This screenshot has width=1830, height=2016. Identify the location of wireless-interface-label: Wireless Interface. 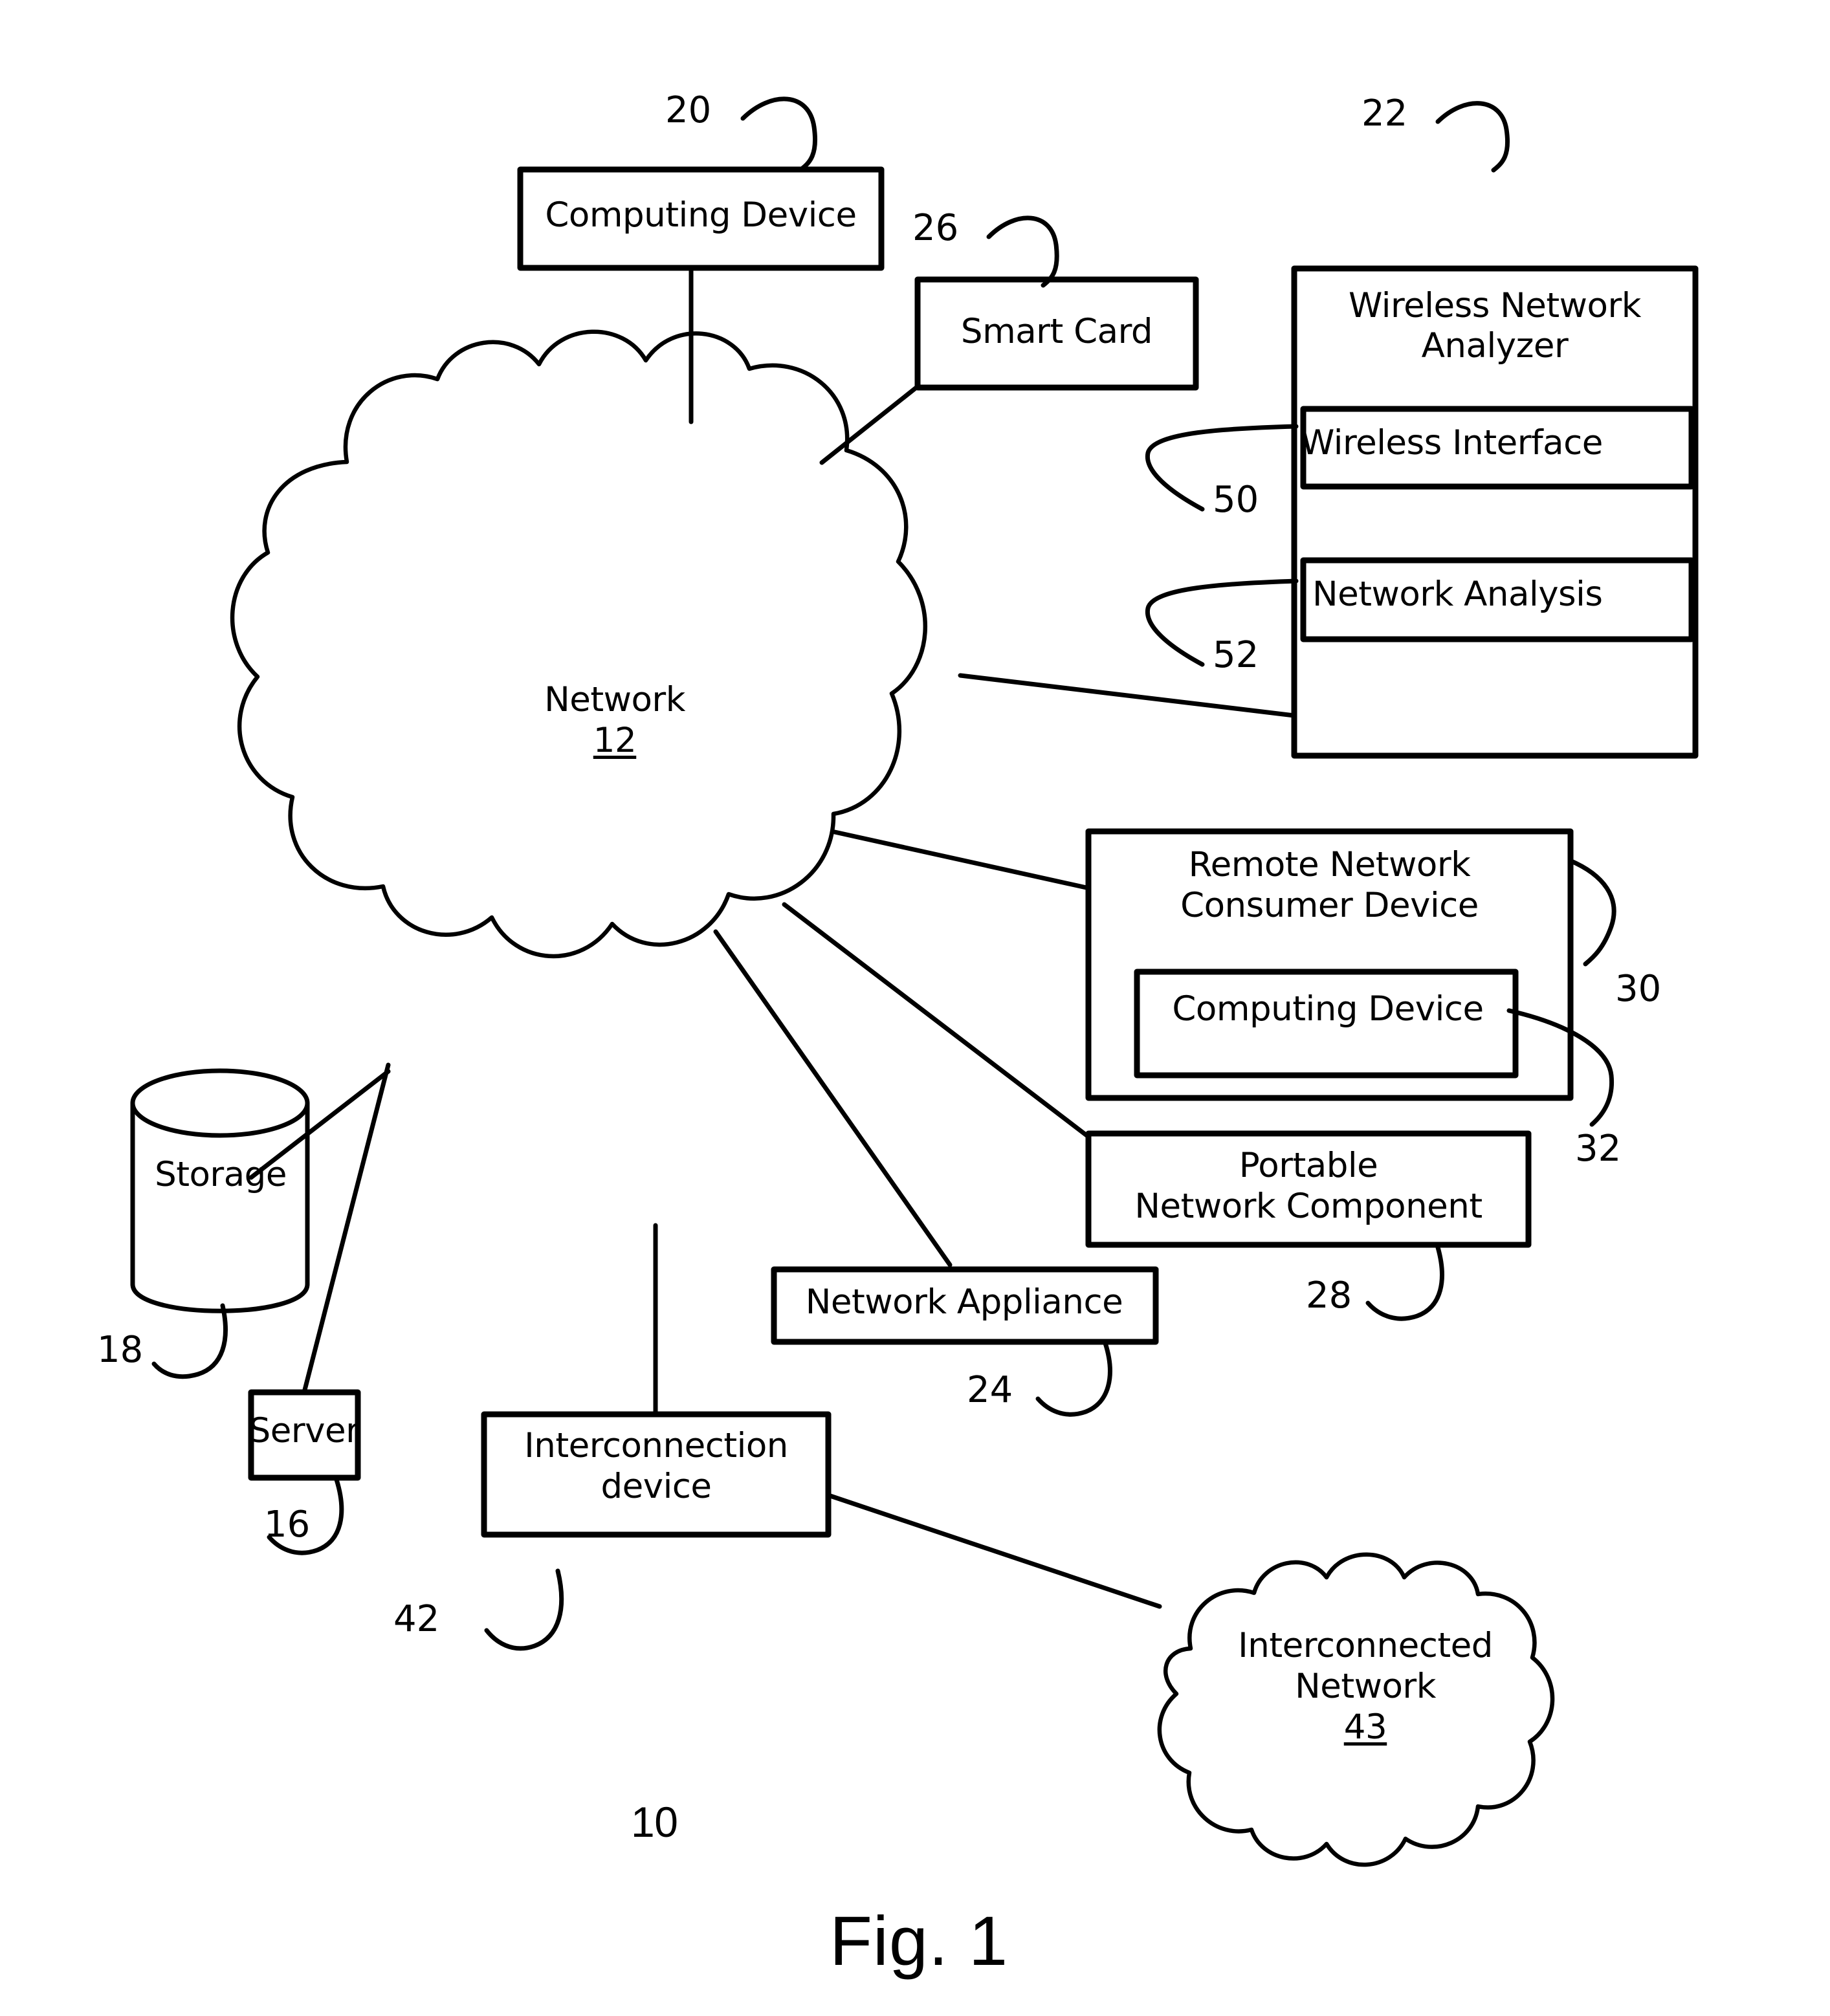
(1452, 443).